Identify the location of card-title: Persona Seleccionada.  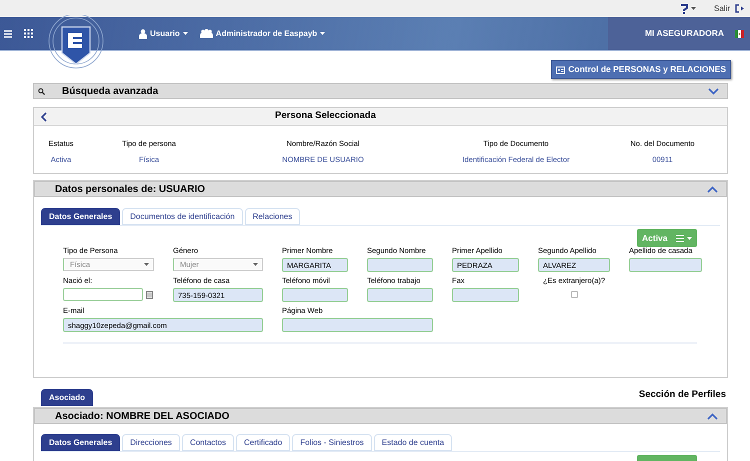
(325, 116).